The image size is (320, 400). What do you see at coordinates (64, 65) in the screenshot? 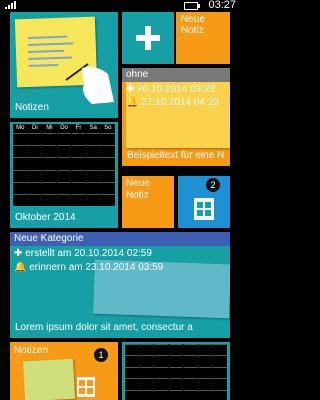
I see `notizen-tile: Notizen` at bounding box center [64, 65].